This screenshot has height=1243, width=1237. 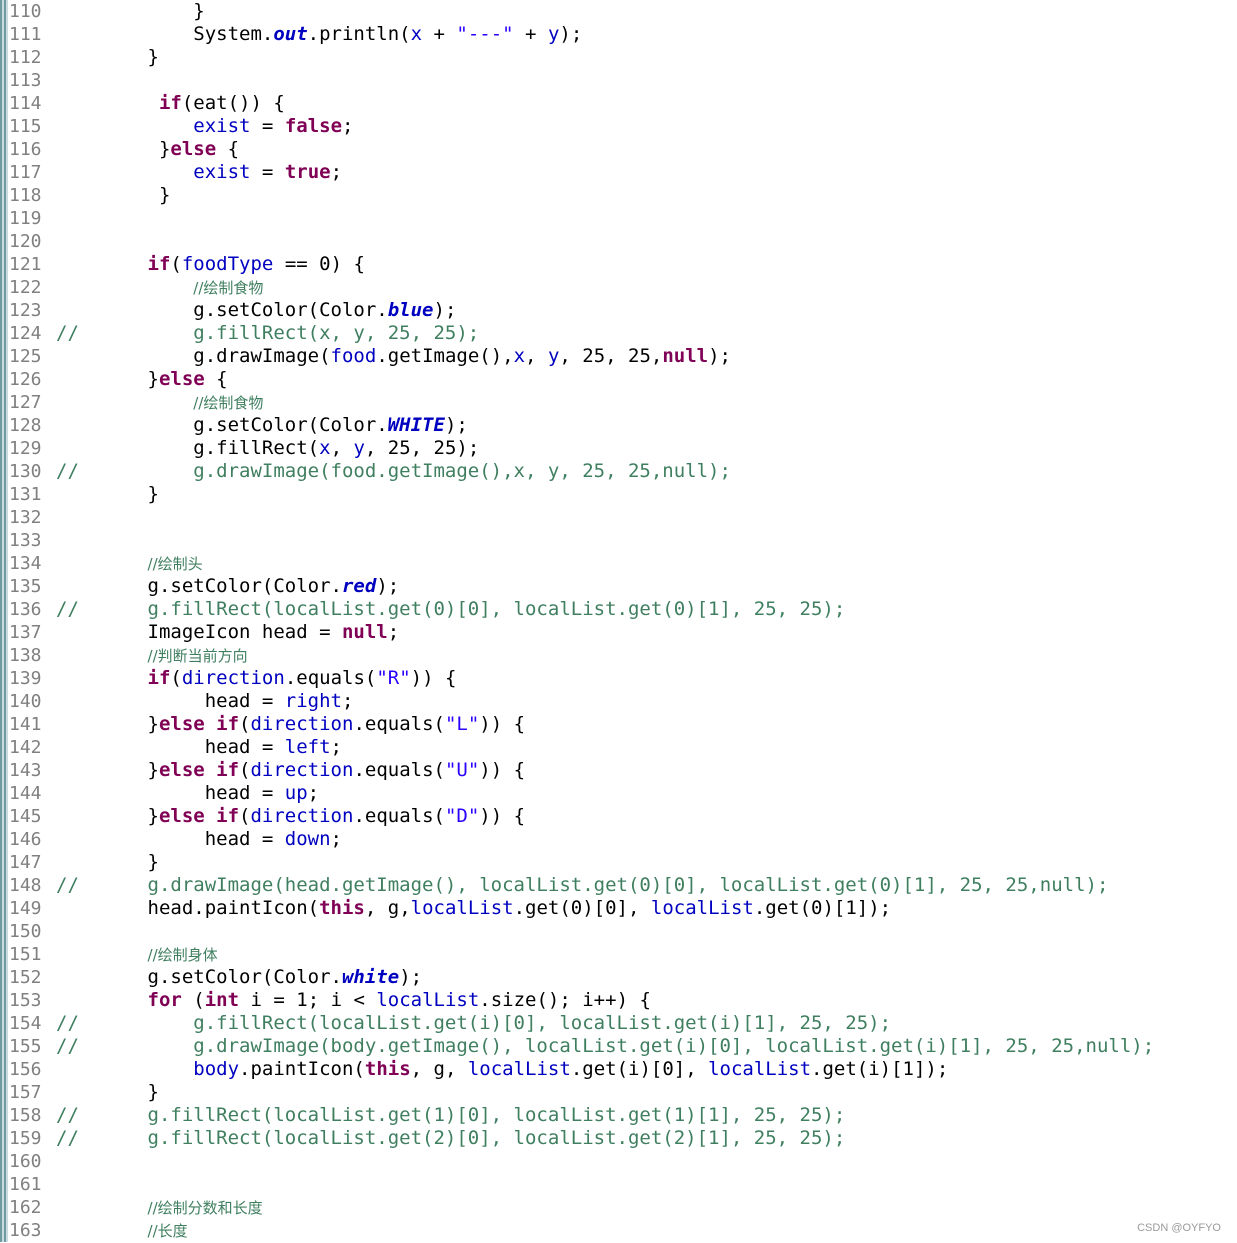 I want to click on code-line: 134 //绘制头, so click(x=618, y=563).